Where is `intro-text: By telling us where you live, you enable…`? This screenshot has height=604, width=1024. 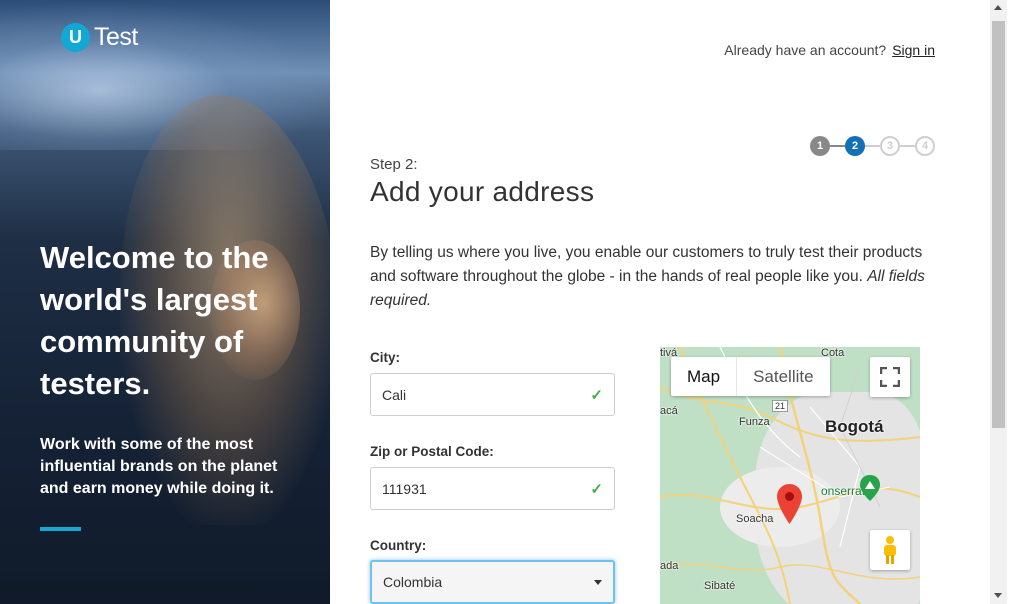 intro-text: By telling us where you live, you enable… is located at coordinates (660, 277).